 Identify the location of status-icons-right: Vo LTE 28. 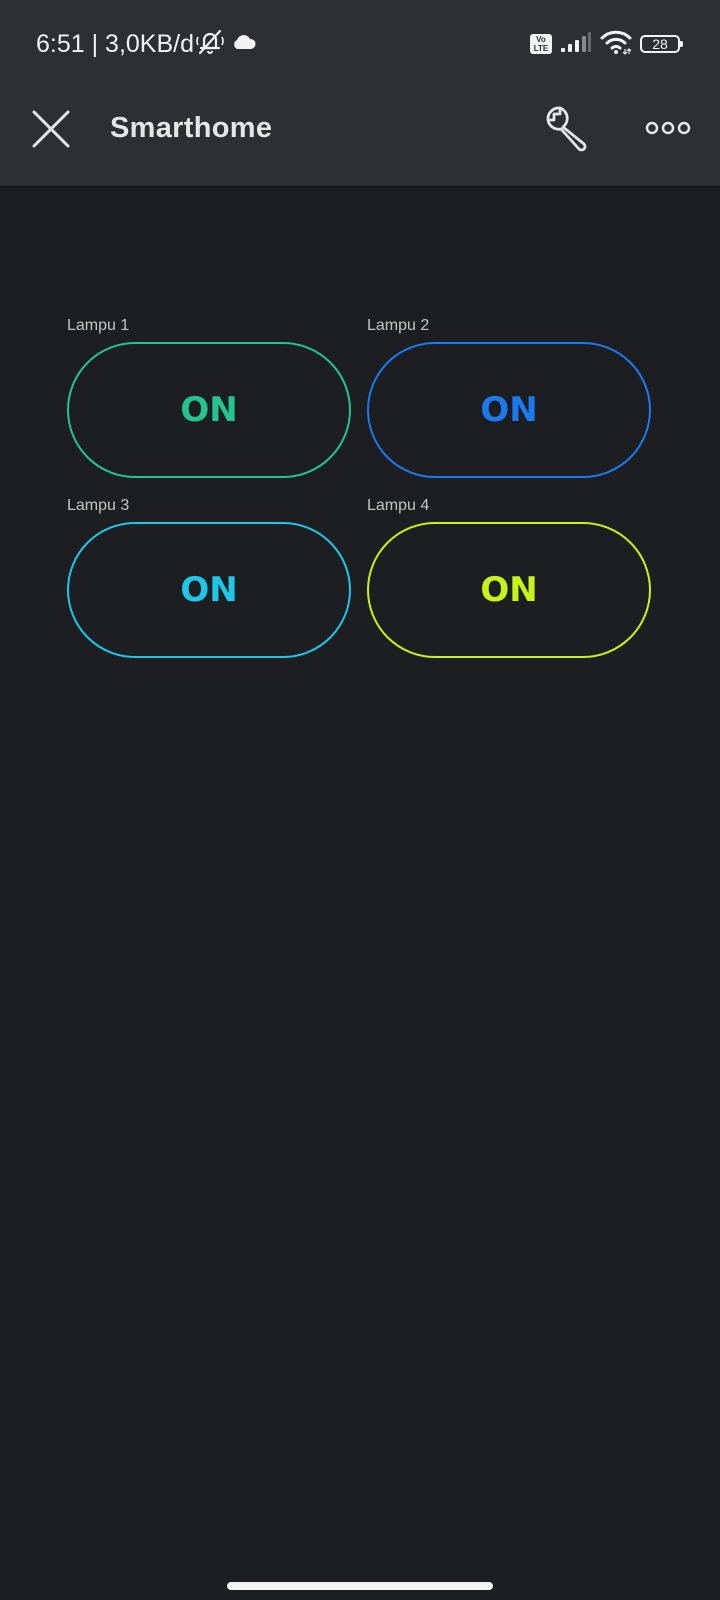
(606, 44).